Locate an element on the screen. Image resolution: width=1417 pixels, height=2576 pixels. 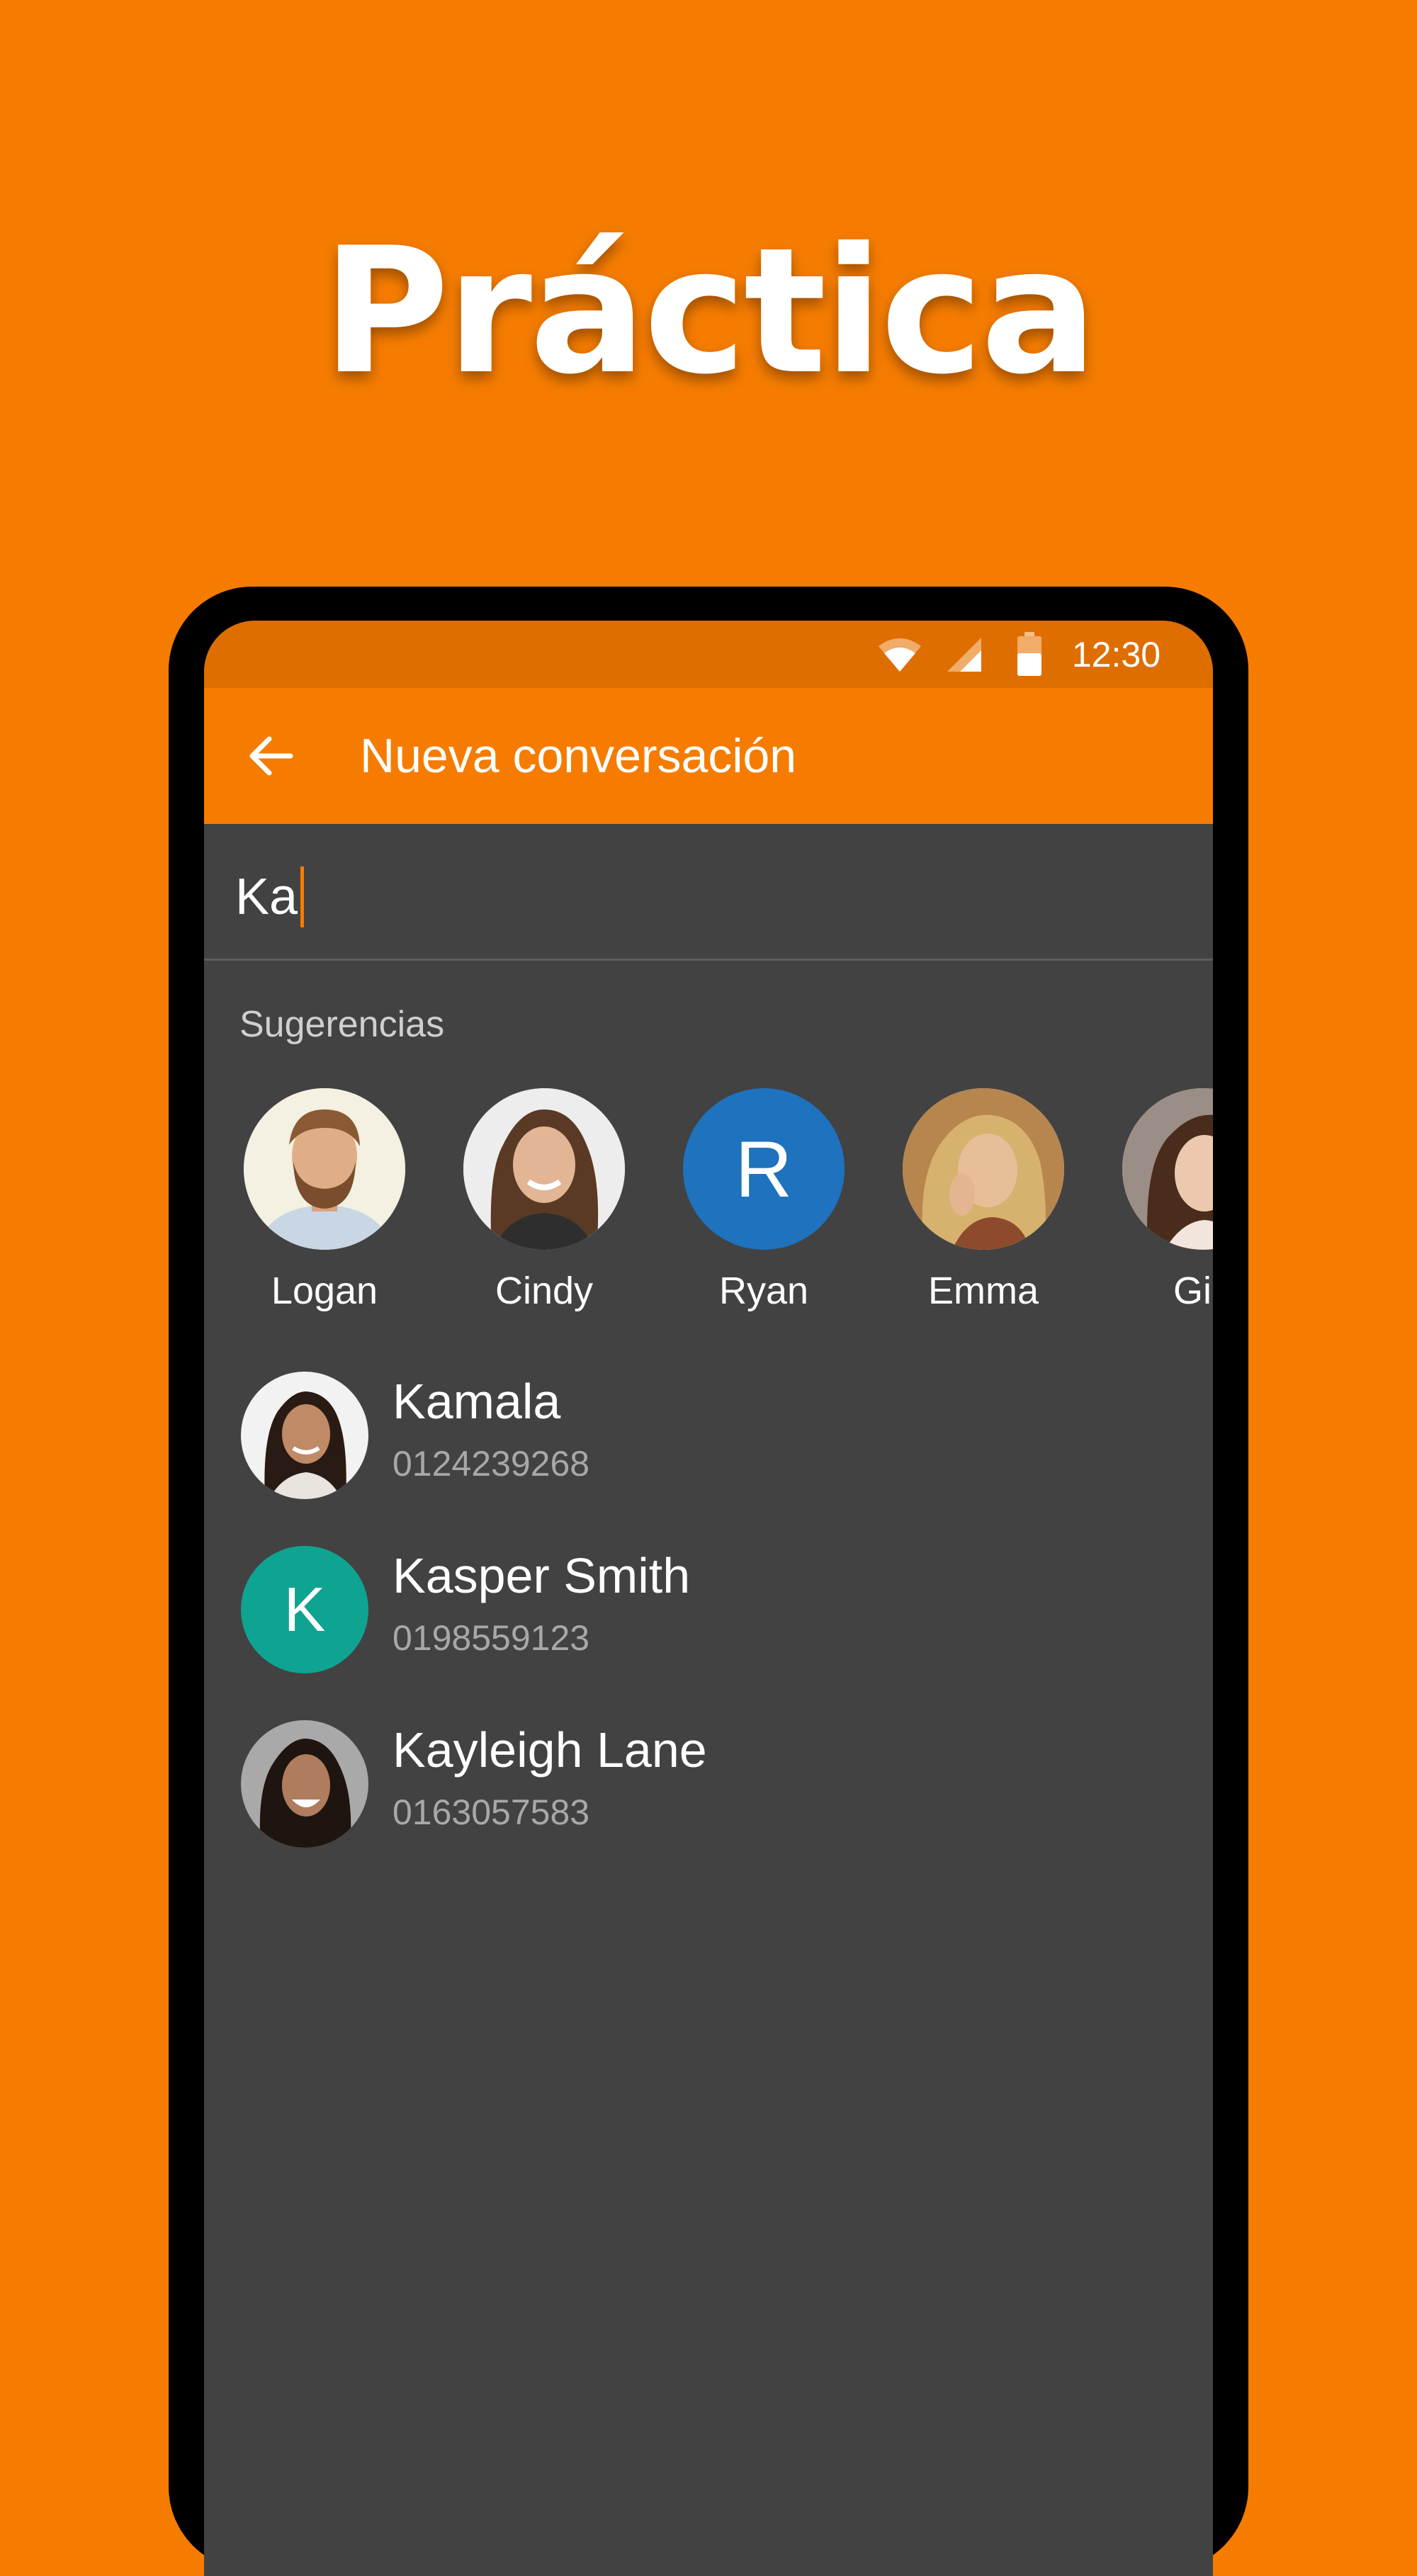
suggestion-logan: Logan is located at coordinates (324, 1201).